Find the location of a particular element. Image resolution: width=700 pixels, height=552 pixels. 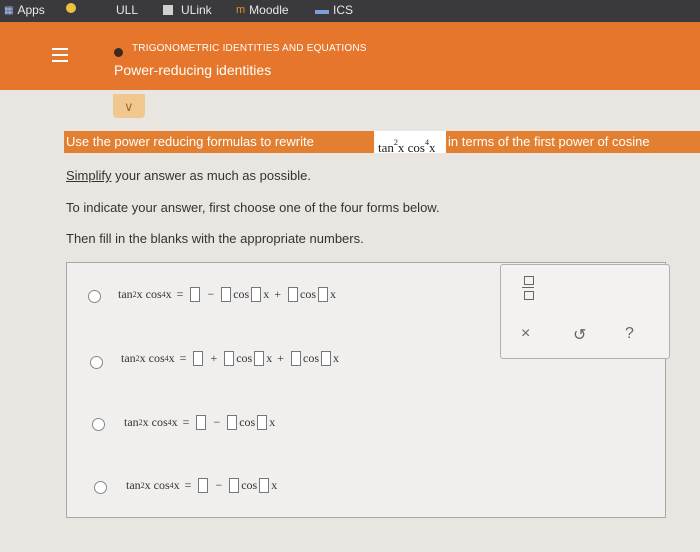

clear-button: × is located at coordinates (525, 334).